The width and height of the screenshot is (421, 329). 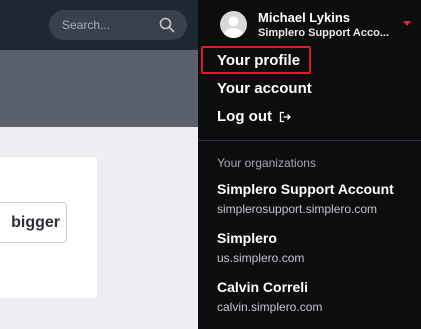 I want to click on chevron-down-icon, so click(x=407, y=23).